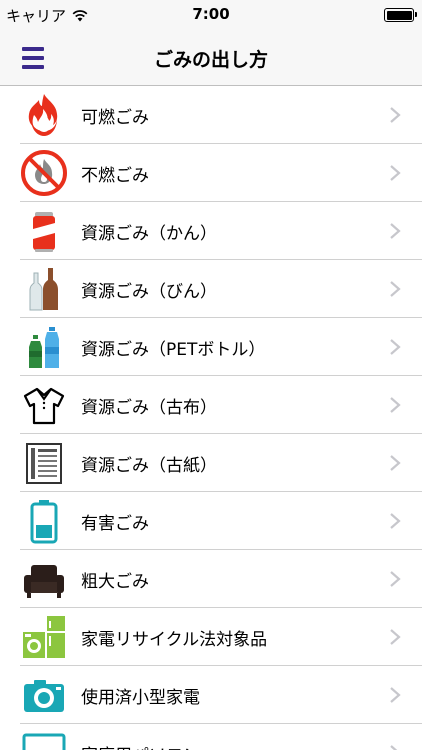 This screenshot has height=750, width=422. I want to click on list-item-resource-cloth: 資源ごみ（古布）, so click(211, 405).